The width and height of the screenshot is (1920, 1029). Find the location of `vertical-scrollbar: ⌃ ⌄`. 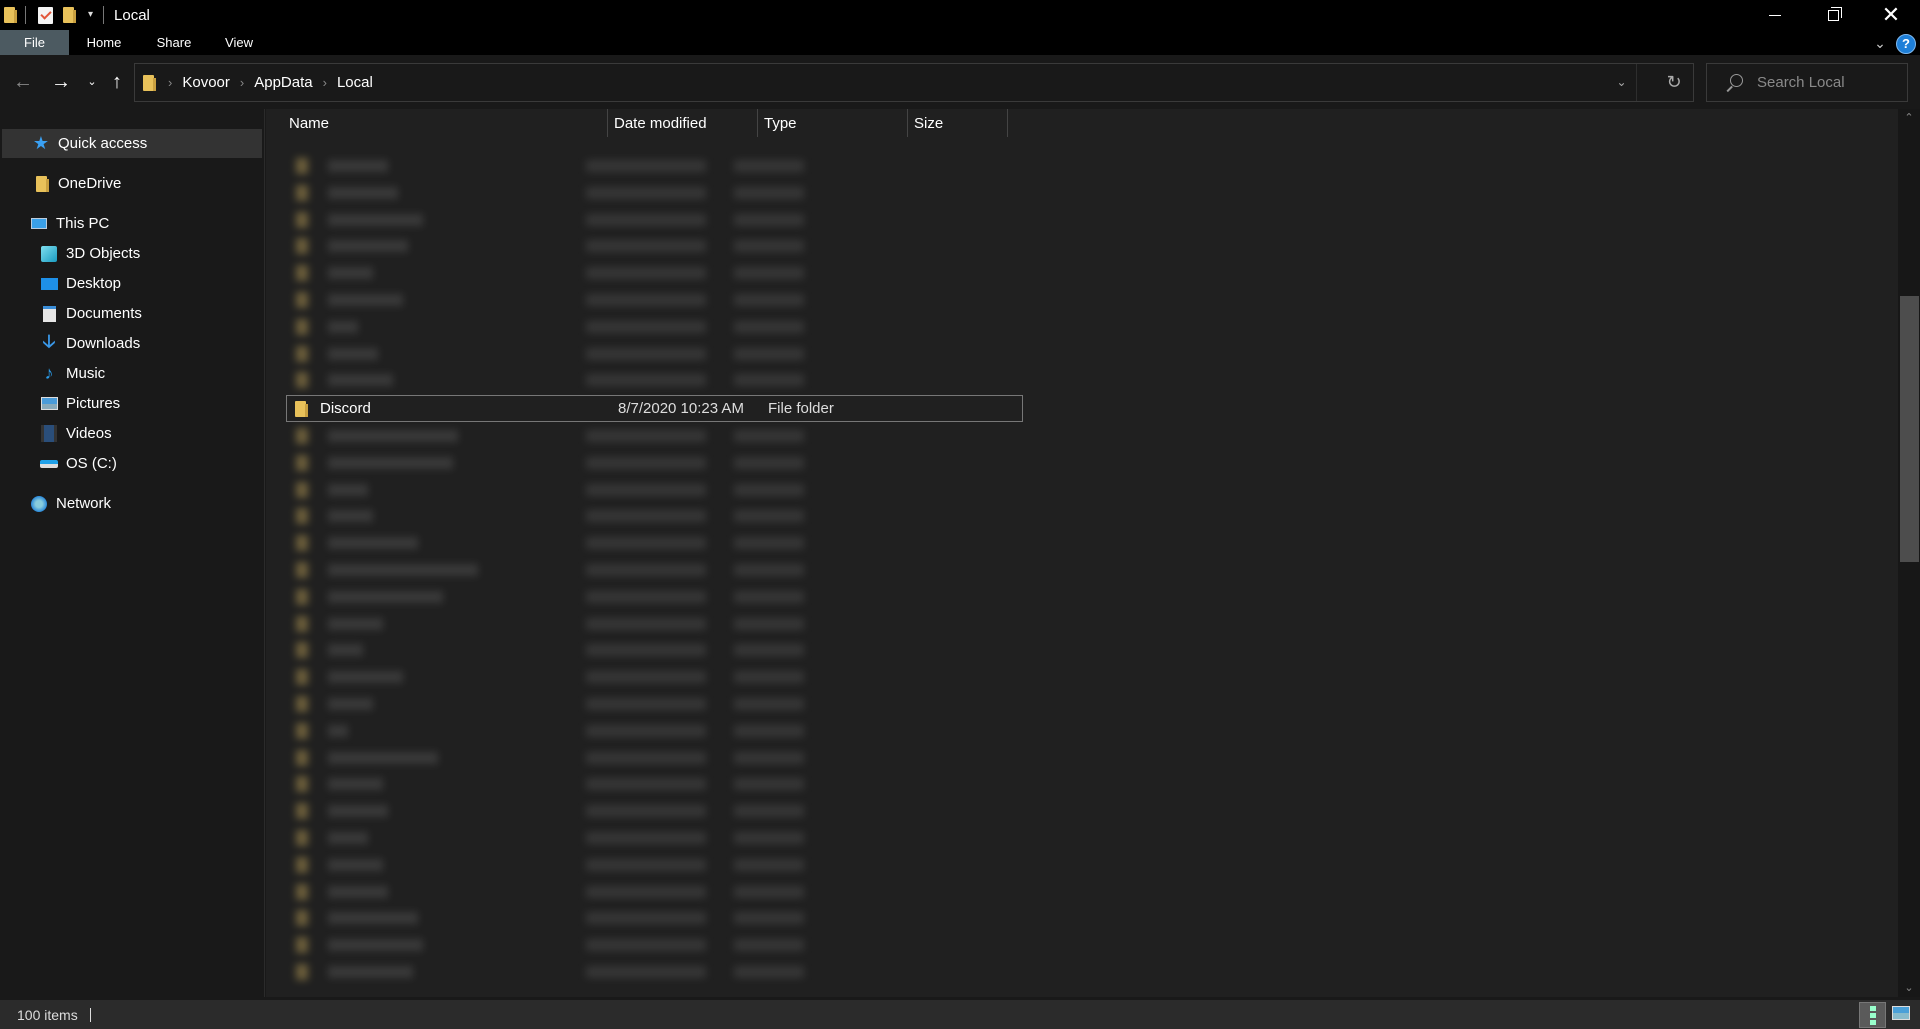

vertical-scrollbar: ⌃ ⌄ is located at coordinates (1909, 553).